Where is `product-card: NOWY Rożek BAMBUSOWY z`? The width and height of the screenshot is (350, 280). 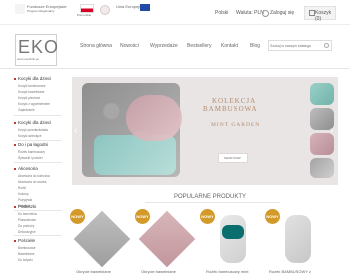
product-card: NOWY Rożek BAMBUSOWY z is located at coordinates (300, 243).